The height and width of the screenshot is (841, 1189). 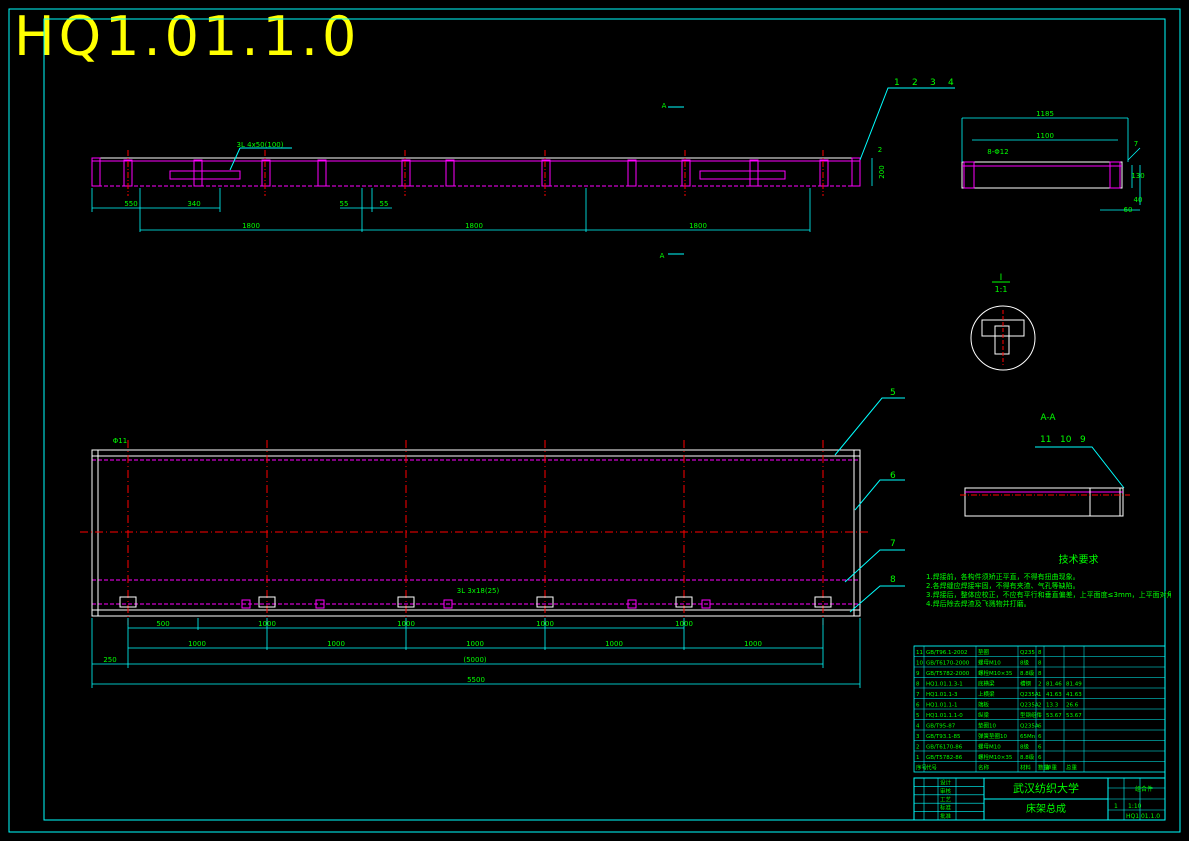 What do you see at coordinates (1026, 684) in the screenshot?
I see `bom-cell: 槽钢` at bounding box center [1026, 684].